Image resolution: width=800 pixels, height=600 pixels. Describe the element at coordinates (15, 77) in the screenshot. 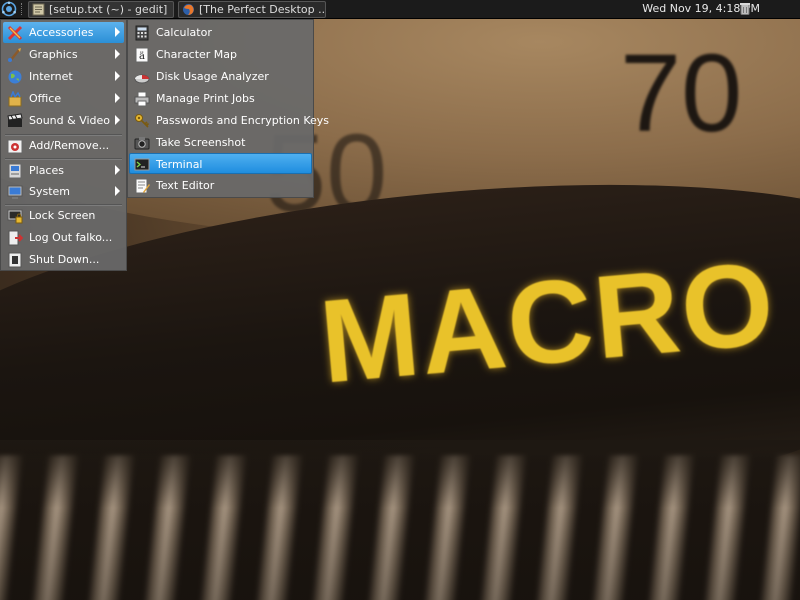

I see `internet-icon` at that location.